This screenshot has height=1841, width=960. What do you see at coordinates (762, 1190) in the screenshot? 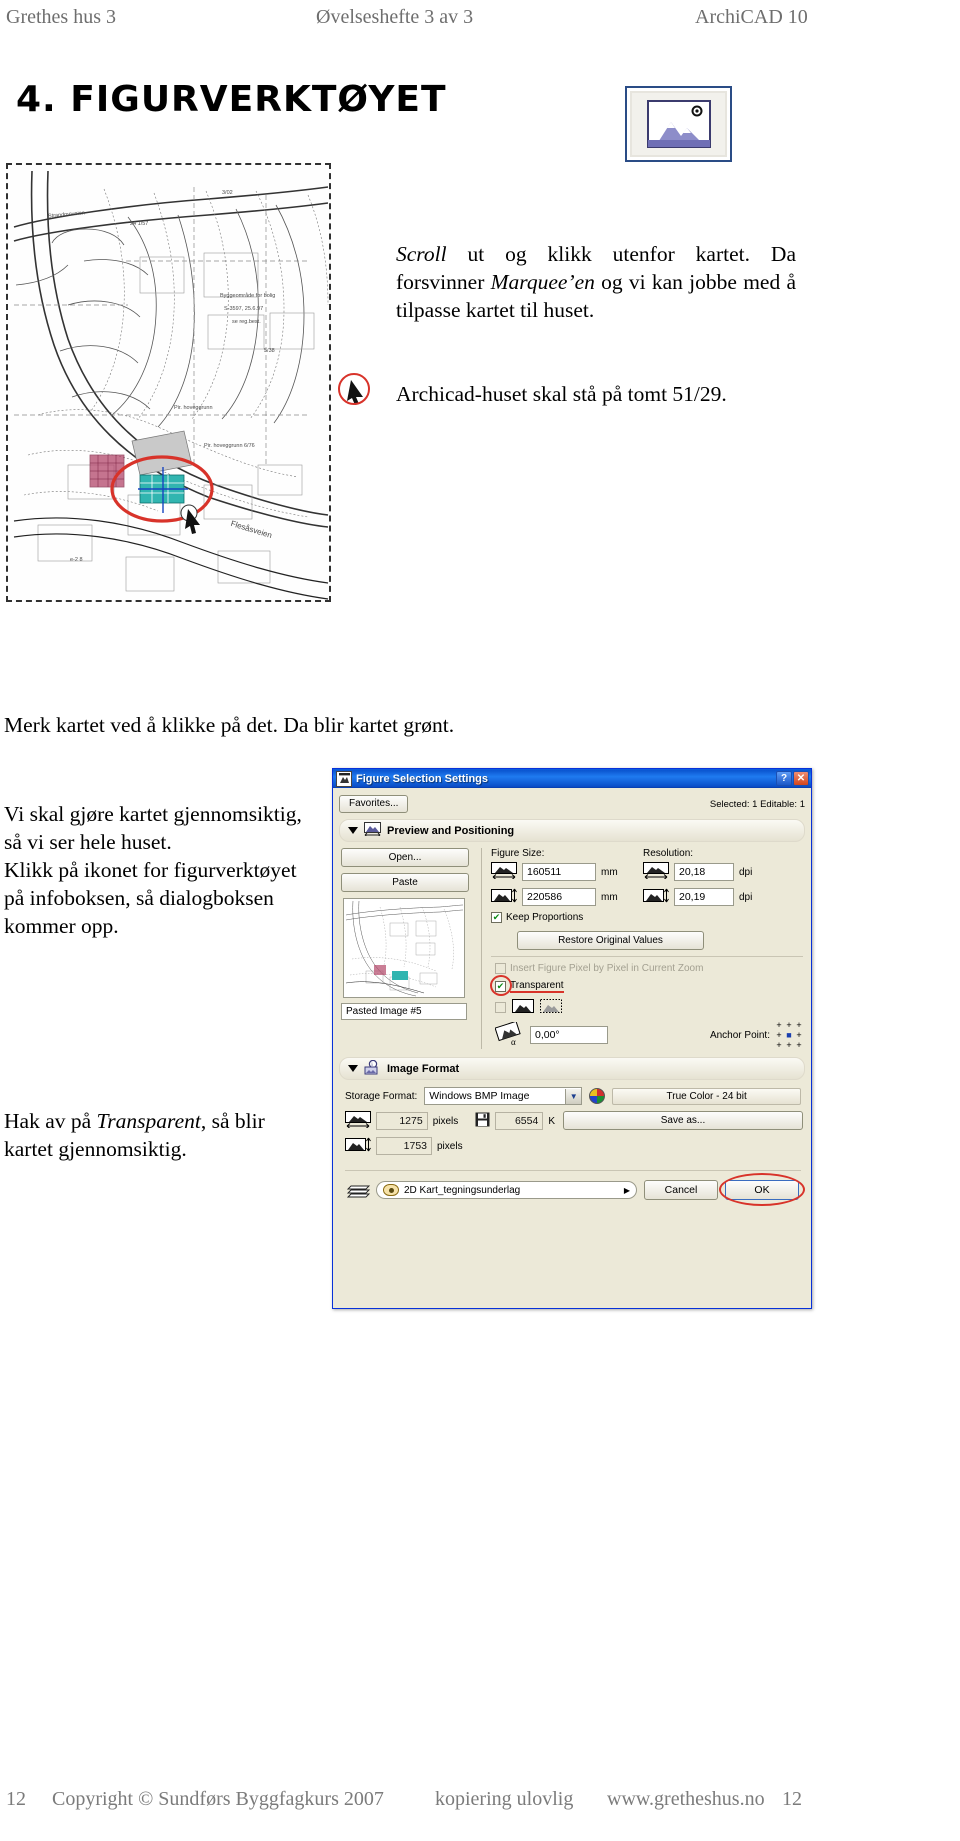
I see `ok-button: OK` at bounding box center [762, 1190].